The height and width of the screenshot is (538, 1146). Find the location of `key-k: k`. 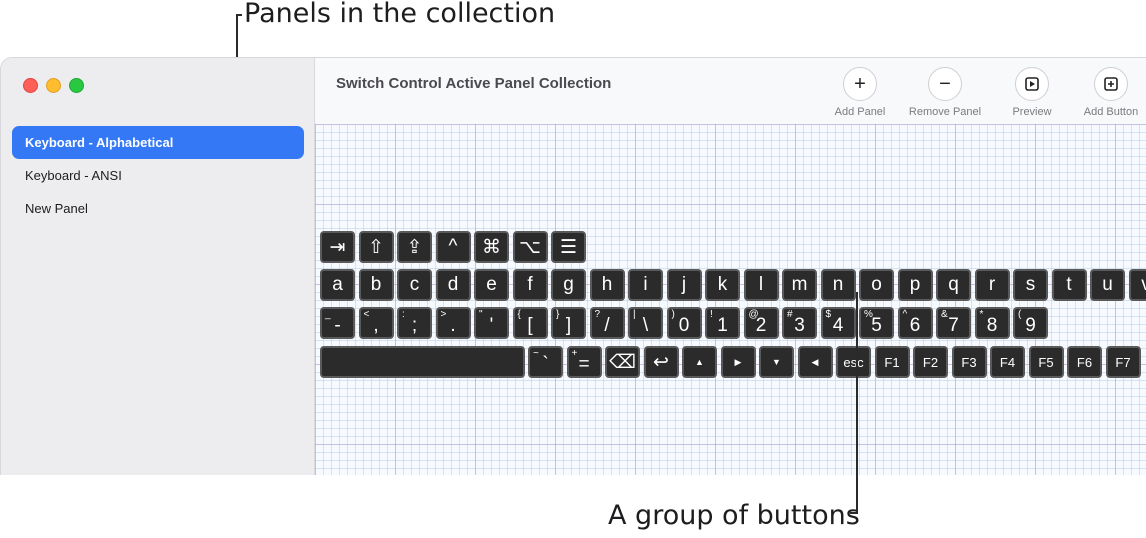

key-k: k is located at coordinates (722, 285).